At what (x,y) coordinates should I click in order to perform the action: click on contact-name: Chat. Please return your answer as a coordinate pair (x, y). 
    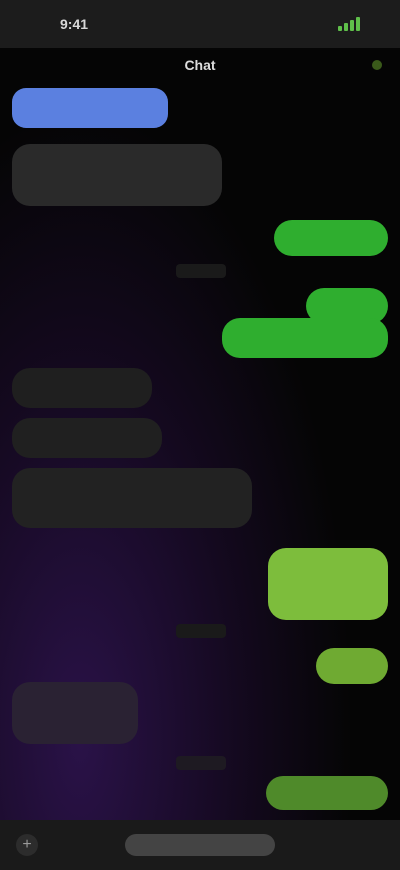
    Looking at the image, I should click on (199, 65).